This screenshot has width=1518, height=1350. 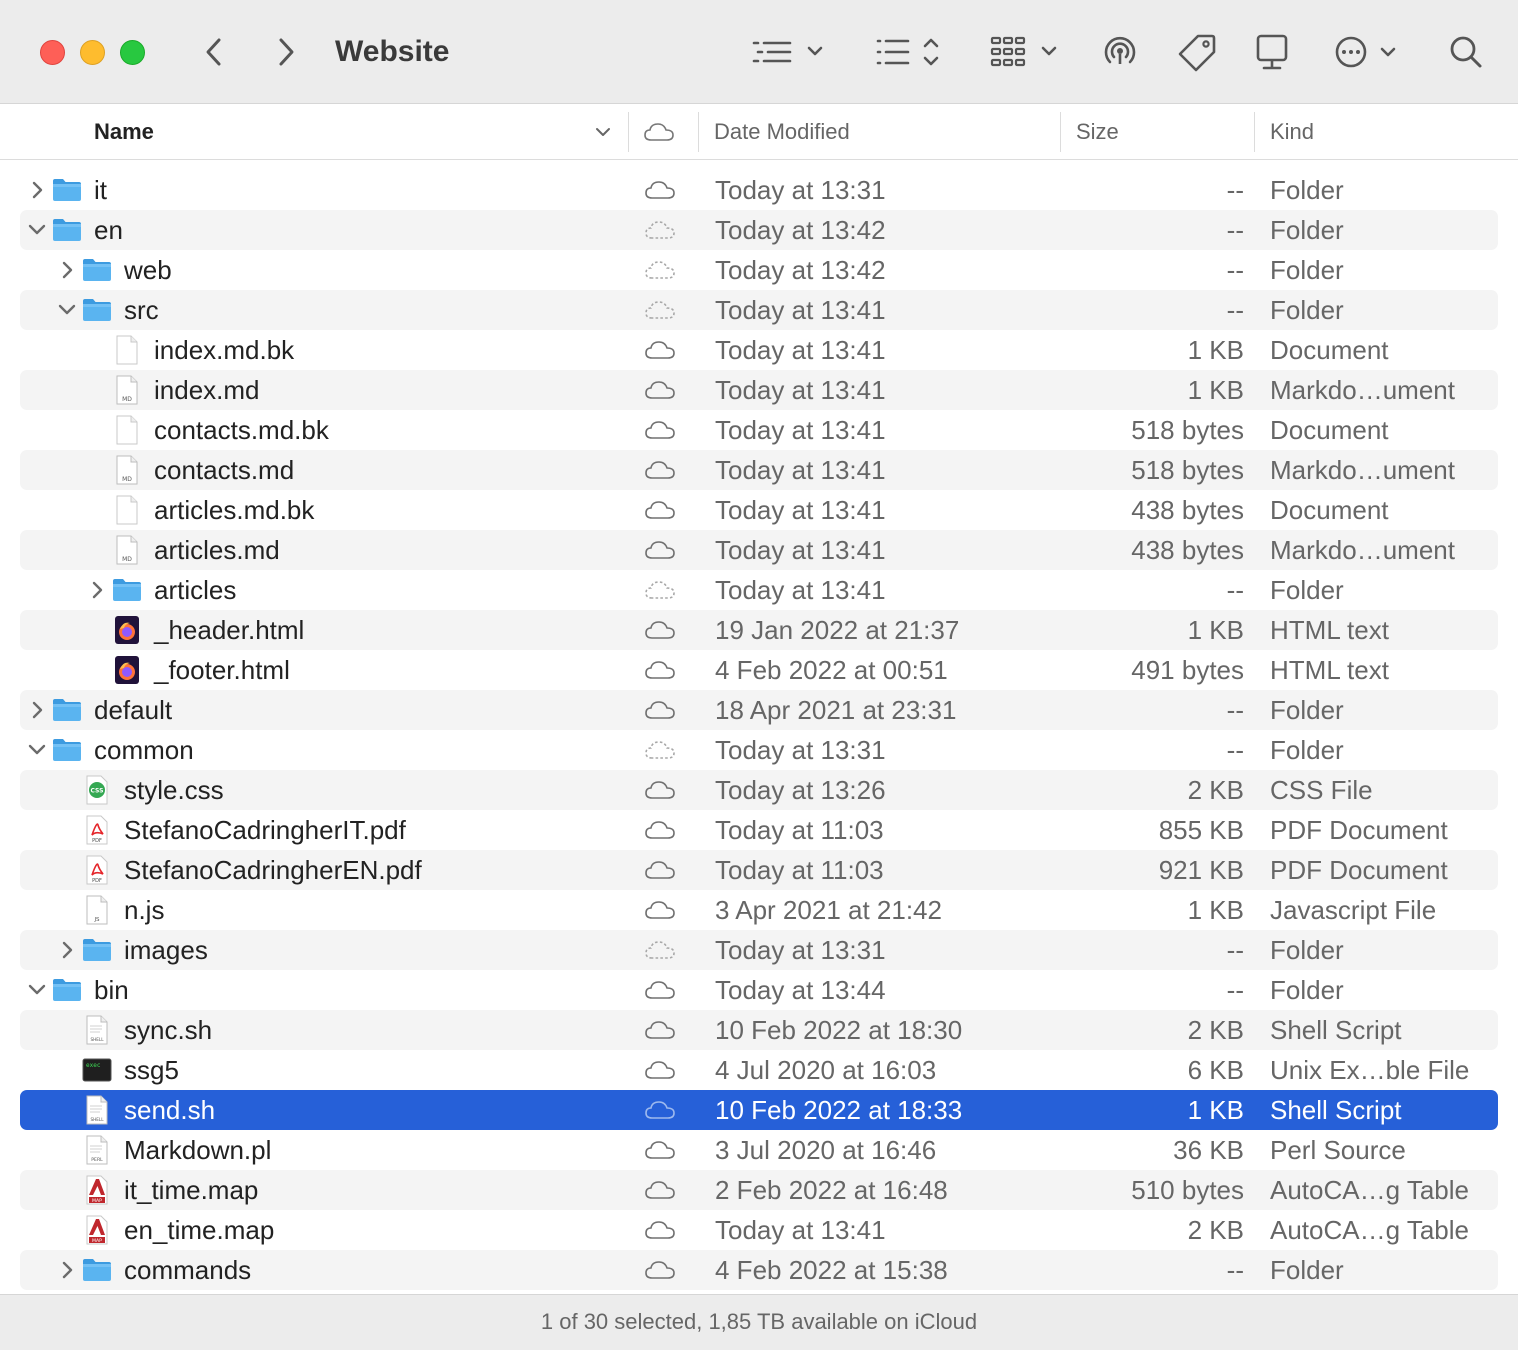 I want to click on chevron-down-icon, so click(x=37, y=229).